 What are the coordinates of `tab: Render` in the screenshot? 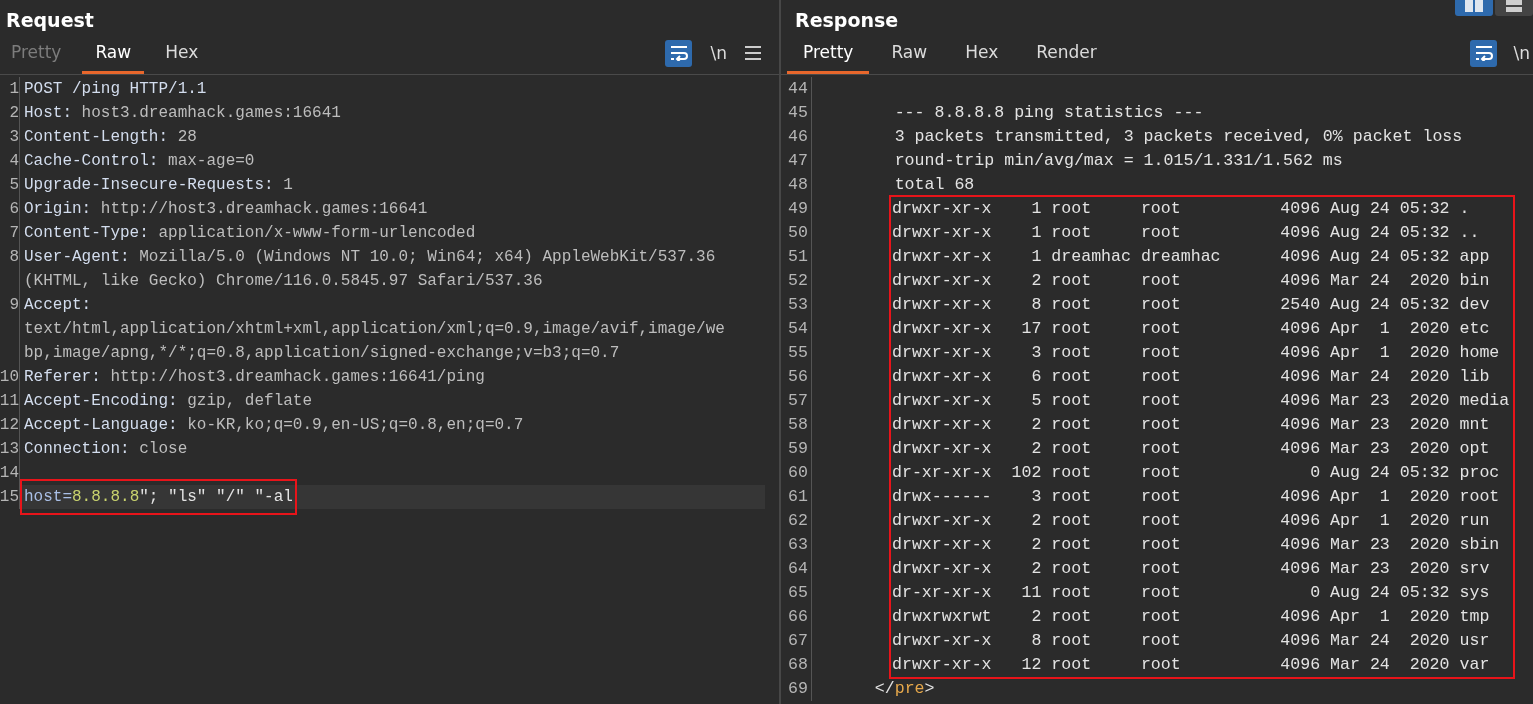 It's located at (1066, 53).